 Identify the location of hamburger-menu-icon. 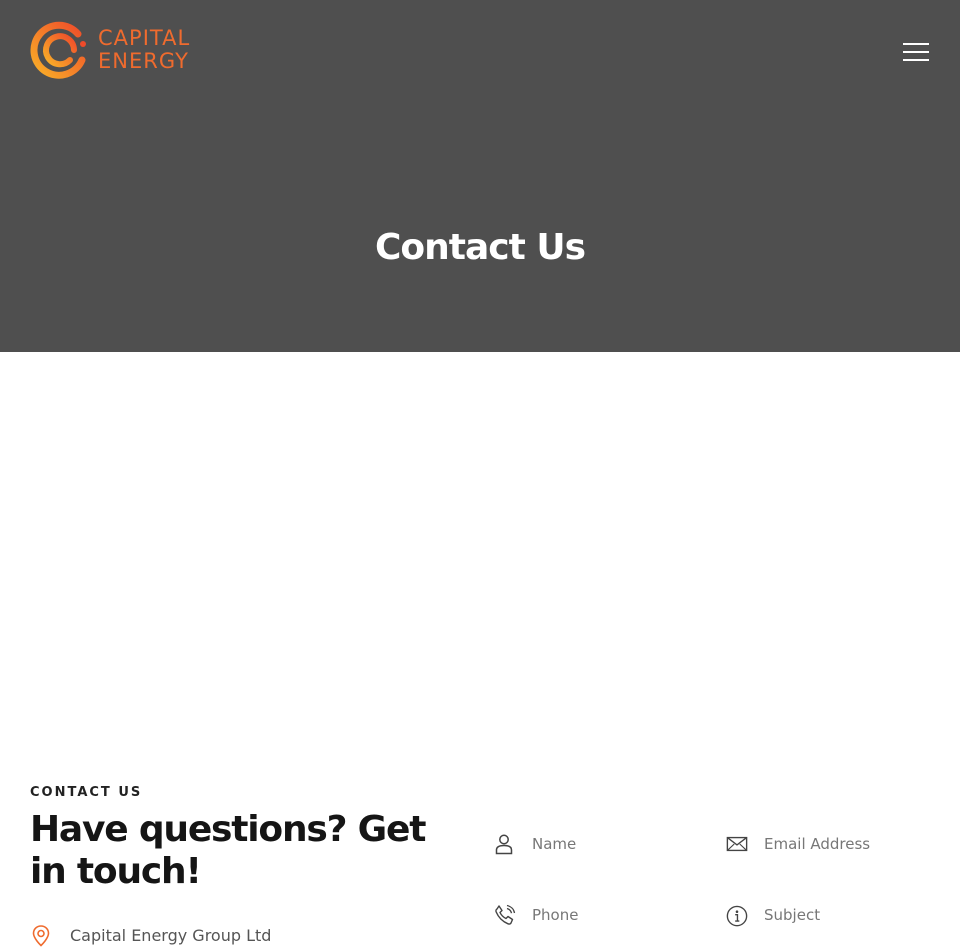
(917, 52).